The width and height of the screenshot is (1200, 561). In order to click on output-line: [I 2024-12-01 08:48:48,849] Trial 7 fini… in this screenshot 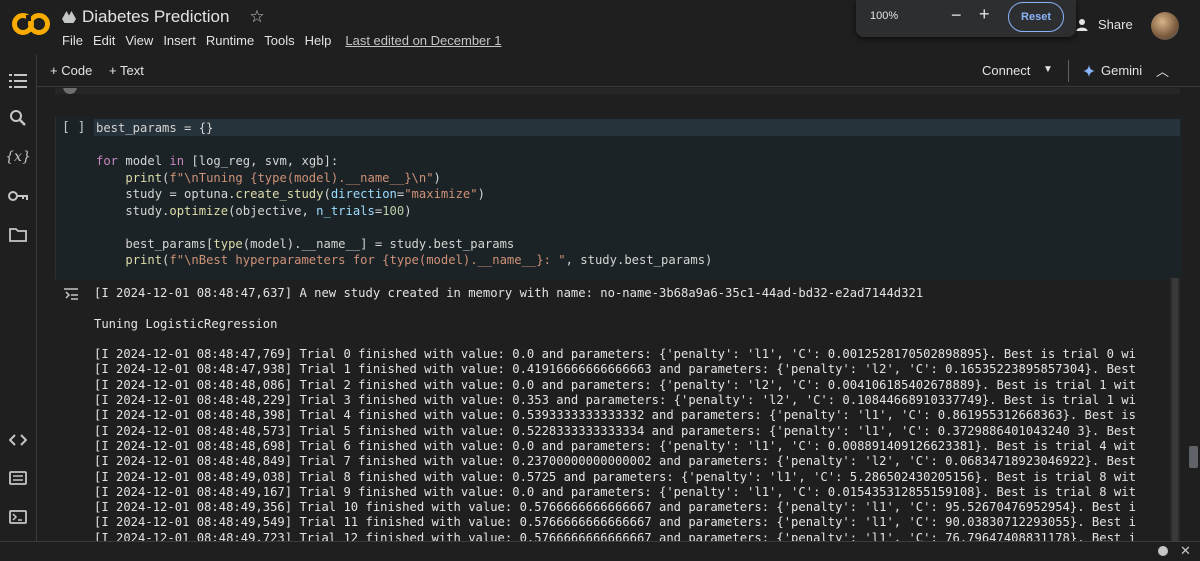, I will do `click(615, 461)`.